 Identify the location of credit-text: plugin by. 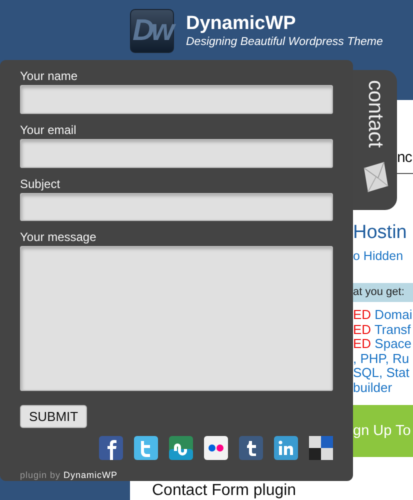
(40, 476).